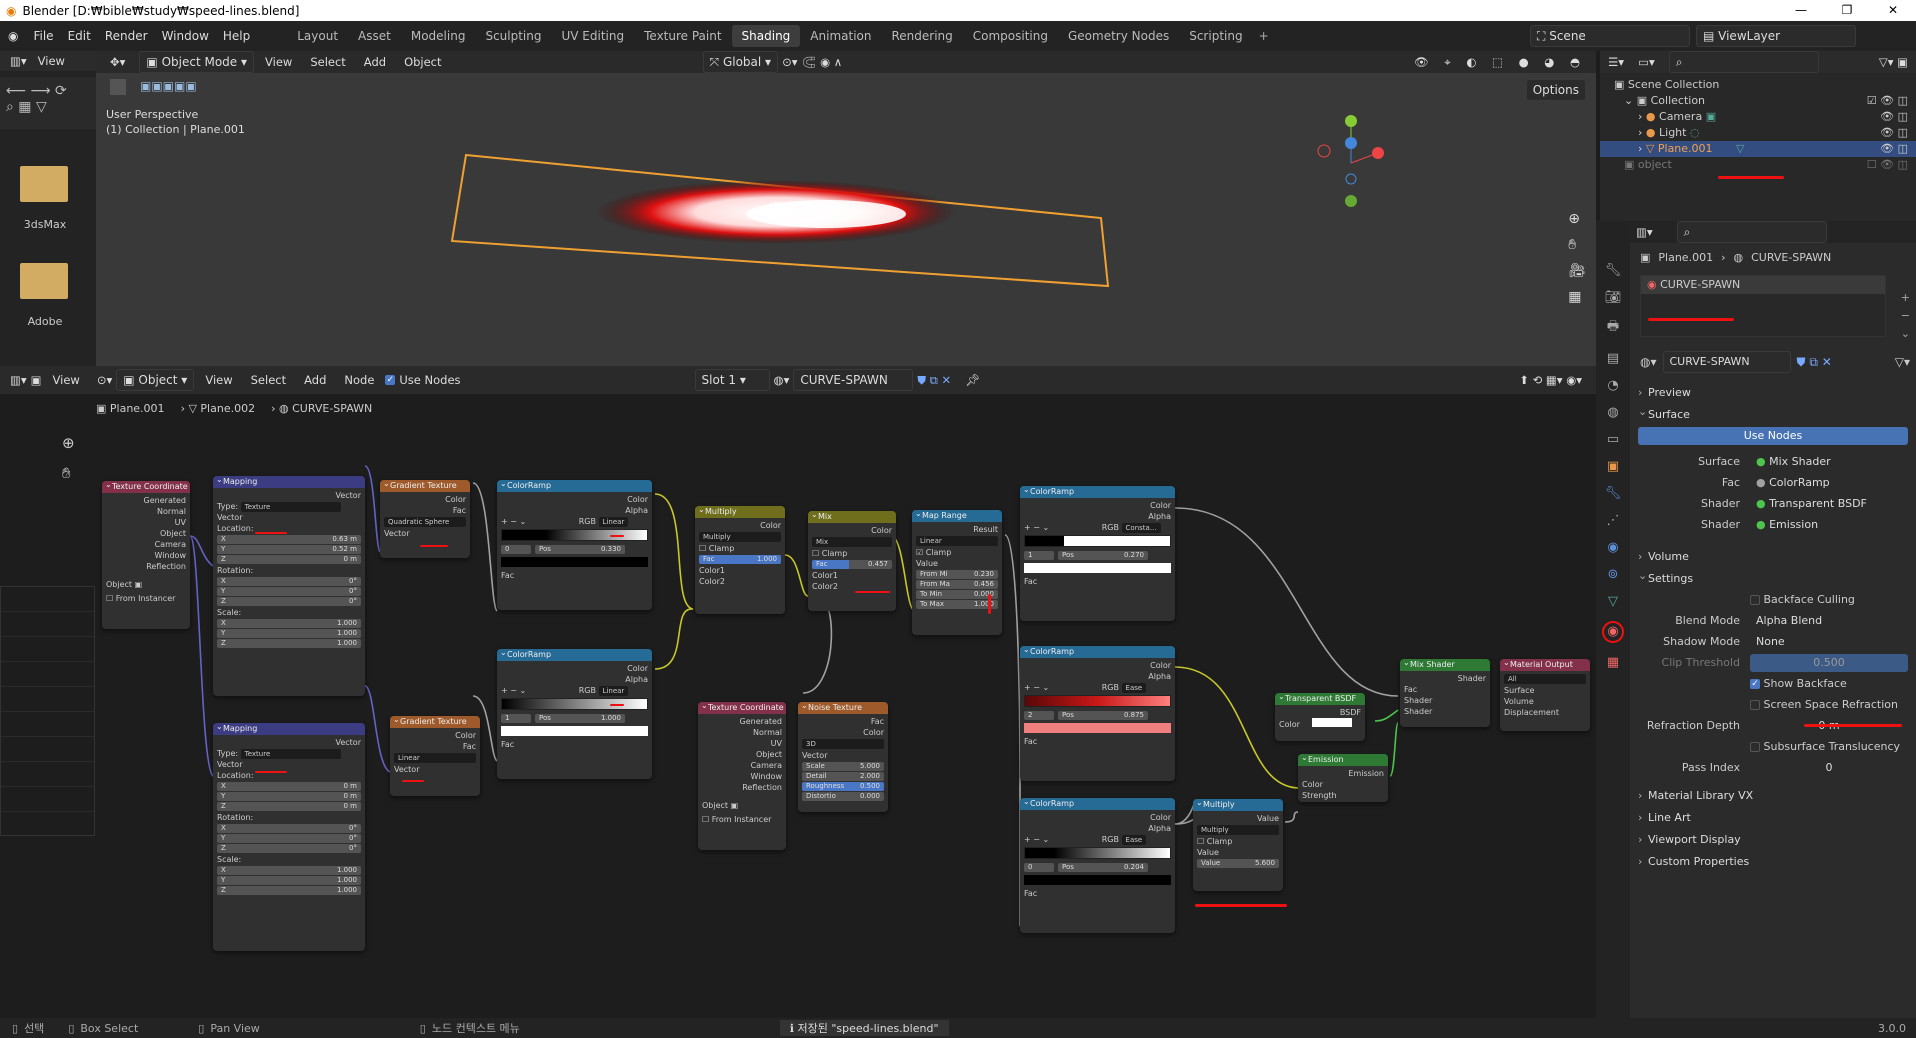  I want to click on material-type-icon: ▽▾, so click(1905, 362).